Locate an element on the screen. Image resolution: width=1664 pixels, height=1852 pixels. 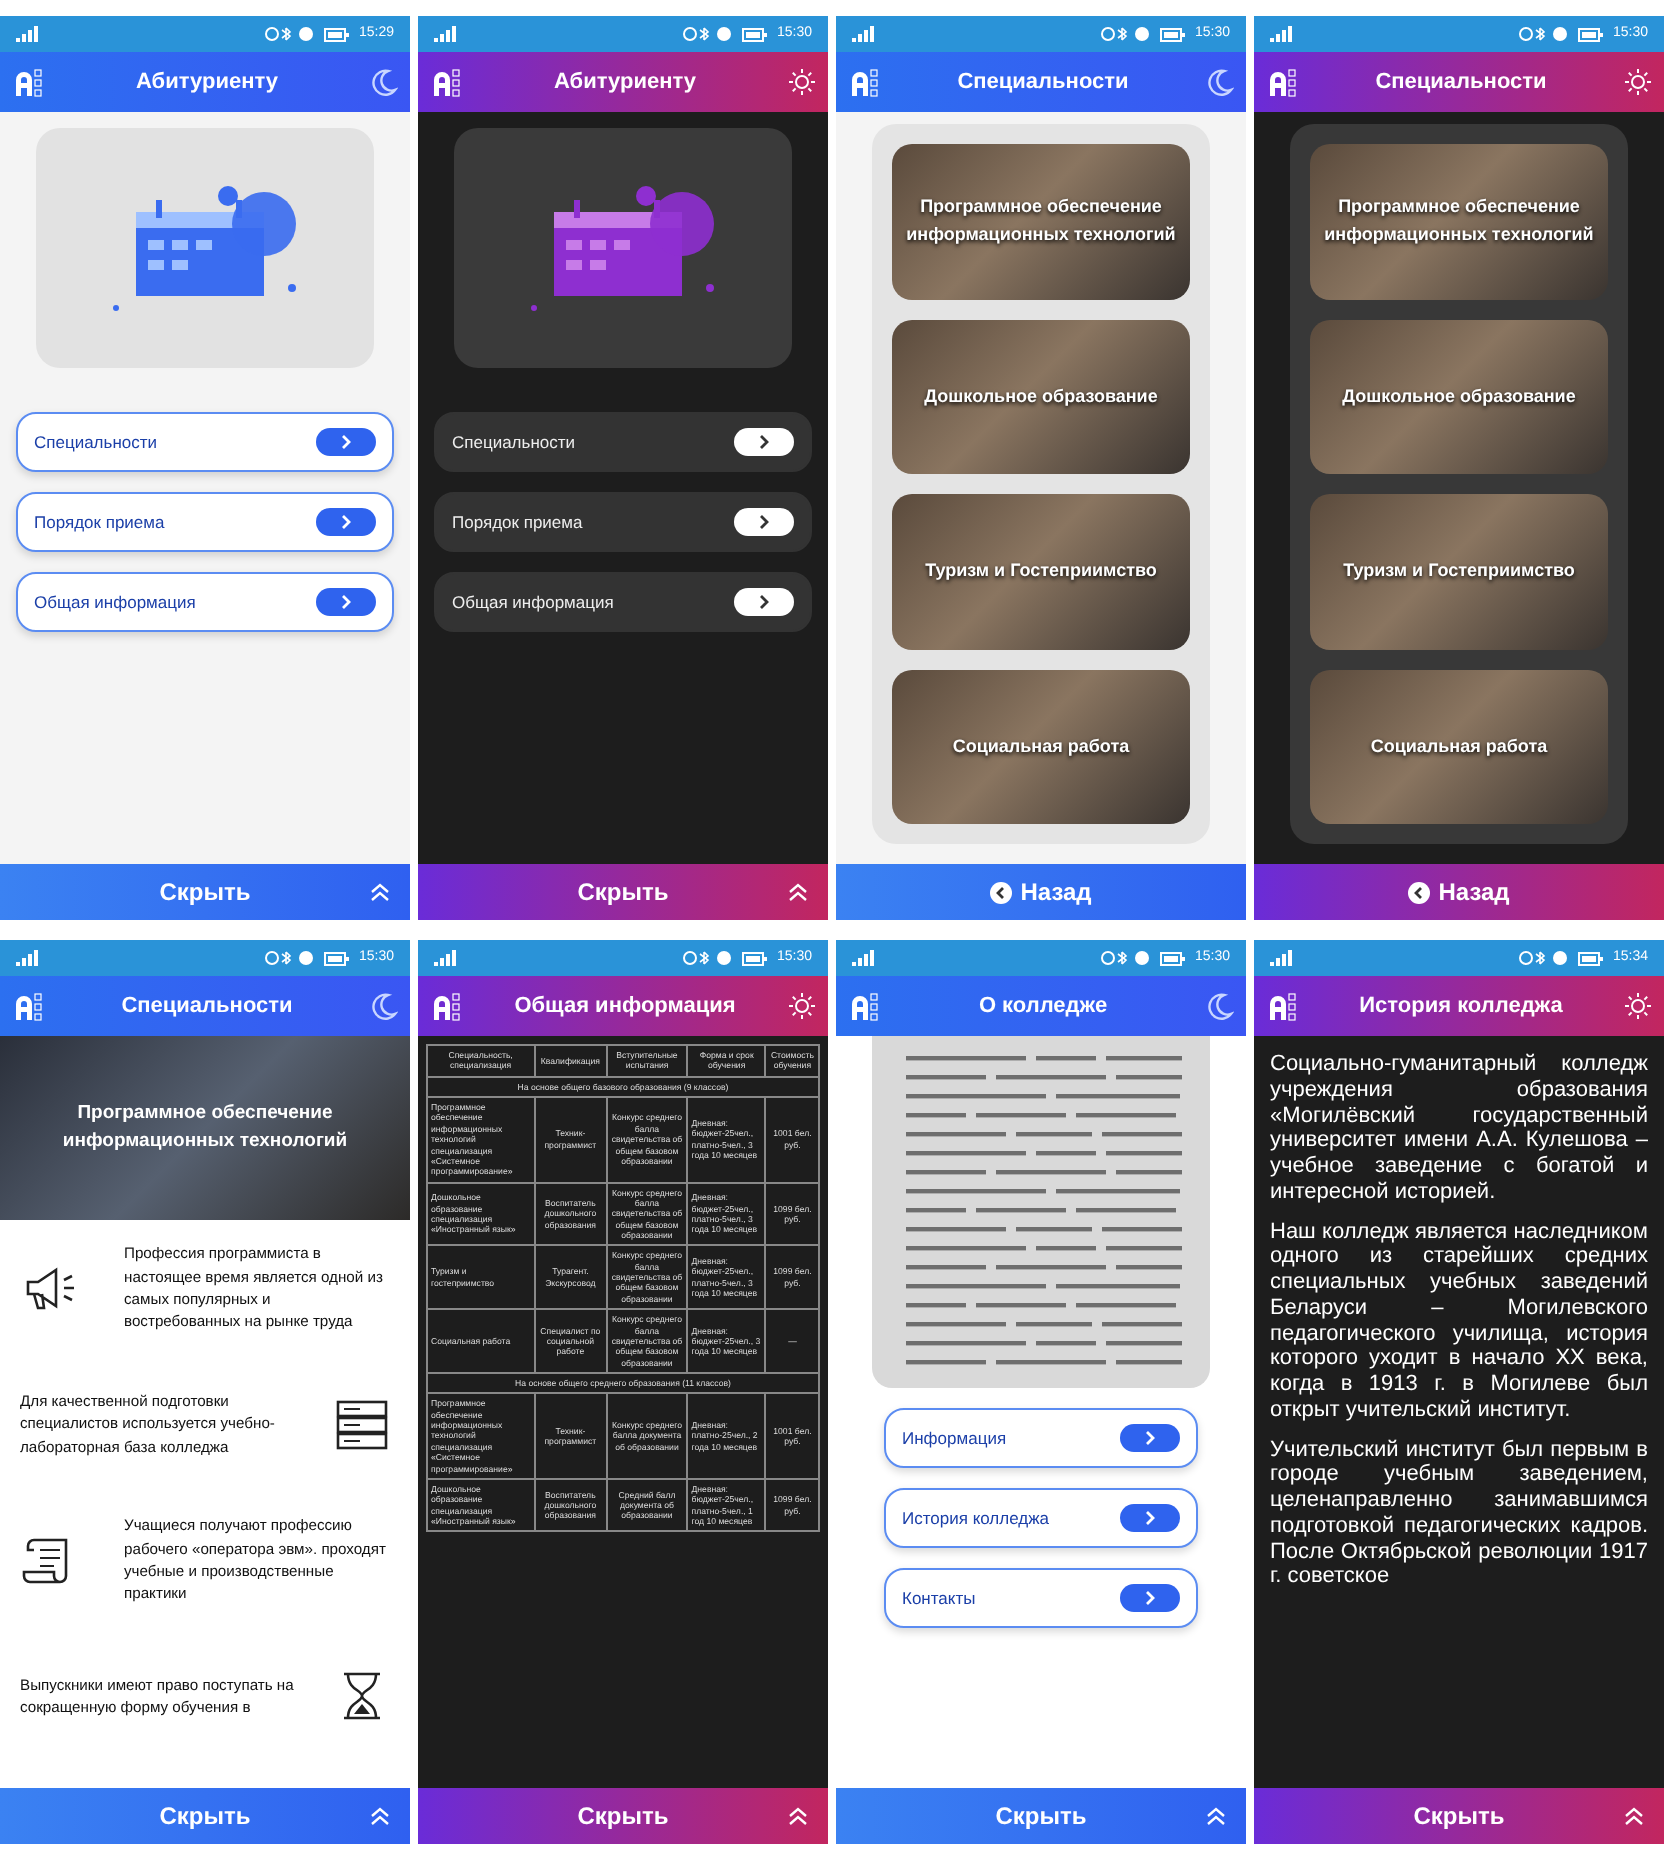
paragraph: Учительский институт был первым в городе учебным заведением, целенаправленно занимавшимся подготовкой педагогических кадров. После Октябрьской революции 1917 г. советское is located at coordinates (1459, 1513).